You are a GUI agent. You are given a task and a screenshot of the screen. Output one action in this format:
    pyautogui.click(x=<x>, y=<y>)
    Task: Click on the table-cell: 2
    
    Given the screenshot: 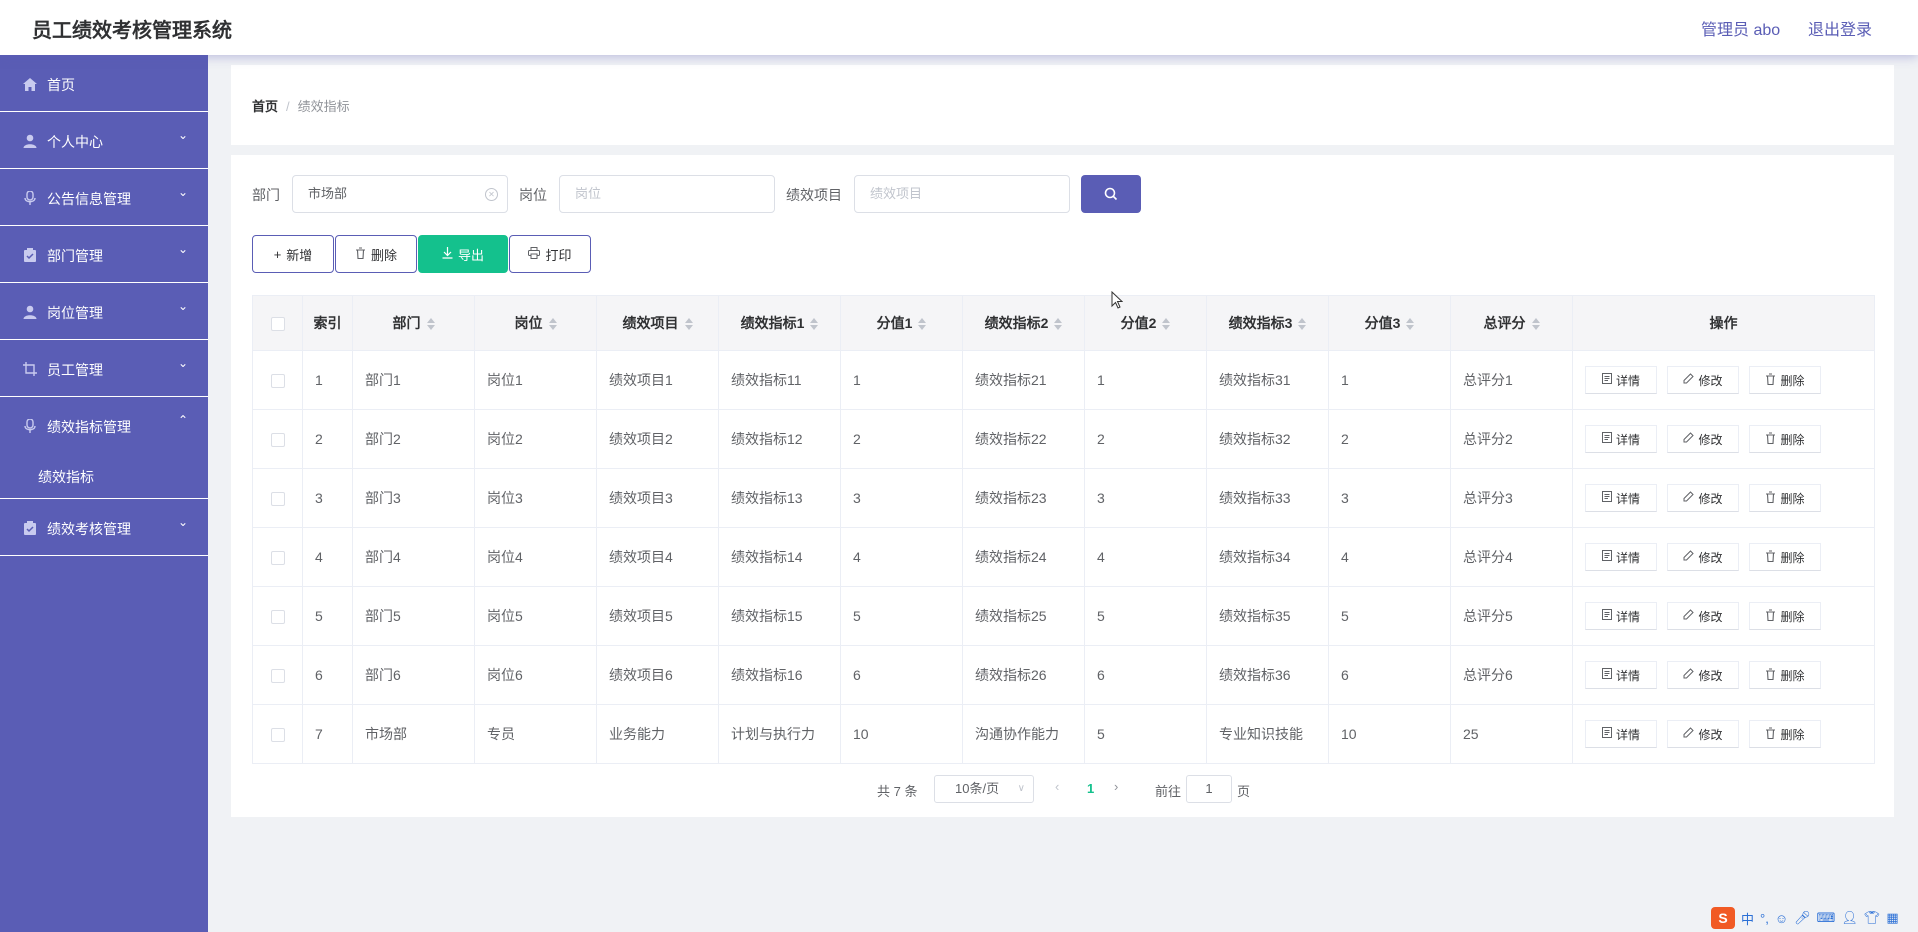 What is the action you would take?
    pyautogui.click(x=1389, y=439)
    